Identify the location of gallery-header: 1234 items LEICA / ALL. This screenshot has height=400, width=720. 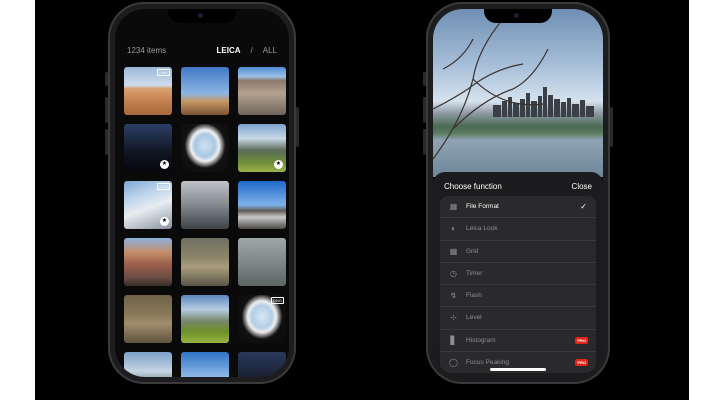
(202, 50).